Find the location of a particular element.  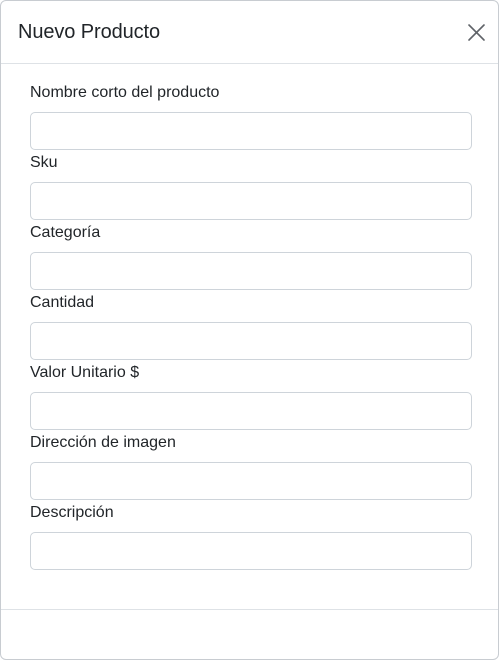

label-descripcion: Descripción is located at coordinates (72, 512).